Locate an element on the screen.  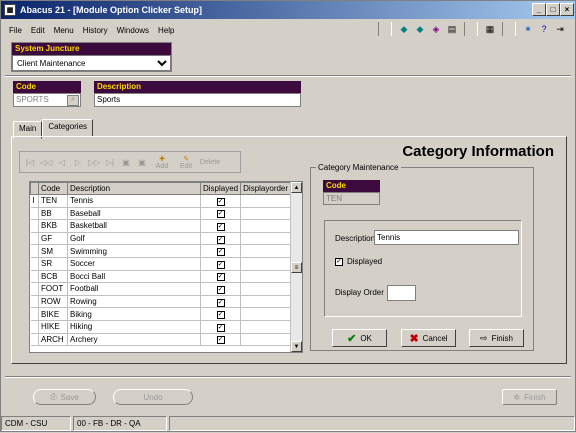
menu-edit: Edit is located at coordinates (38, 30).